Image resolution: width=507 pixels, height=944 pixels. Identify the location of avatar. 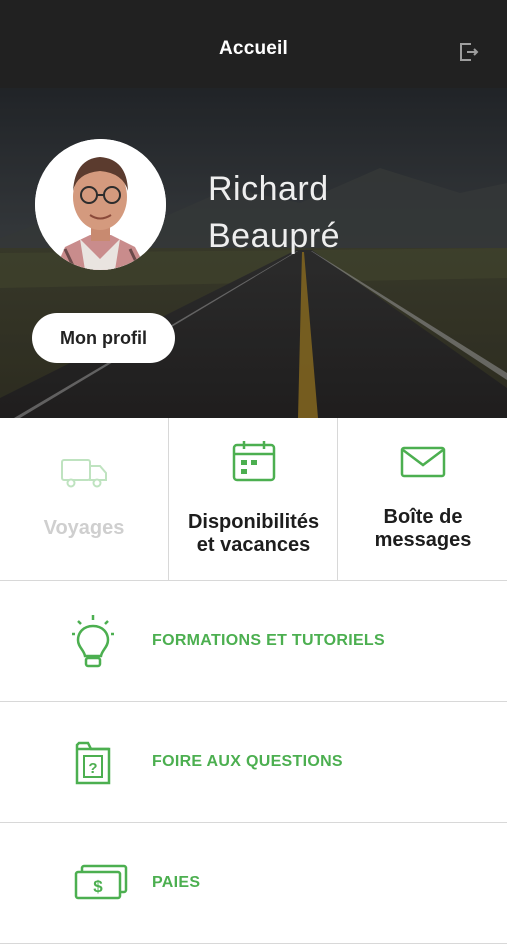
(100, 204).